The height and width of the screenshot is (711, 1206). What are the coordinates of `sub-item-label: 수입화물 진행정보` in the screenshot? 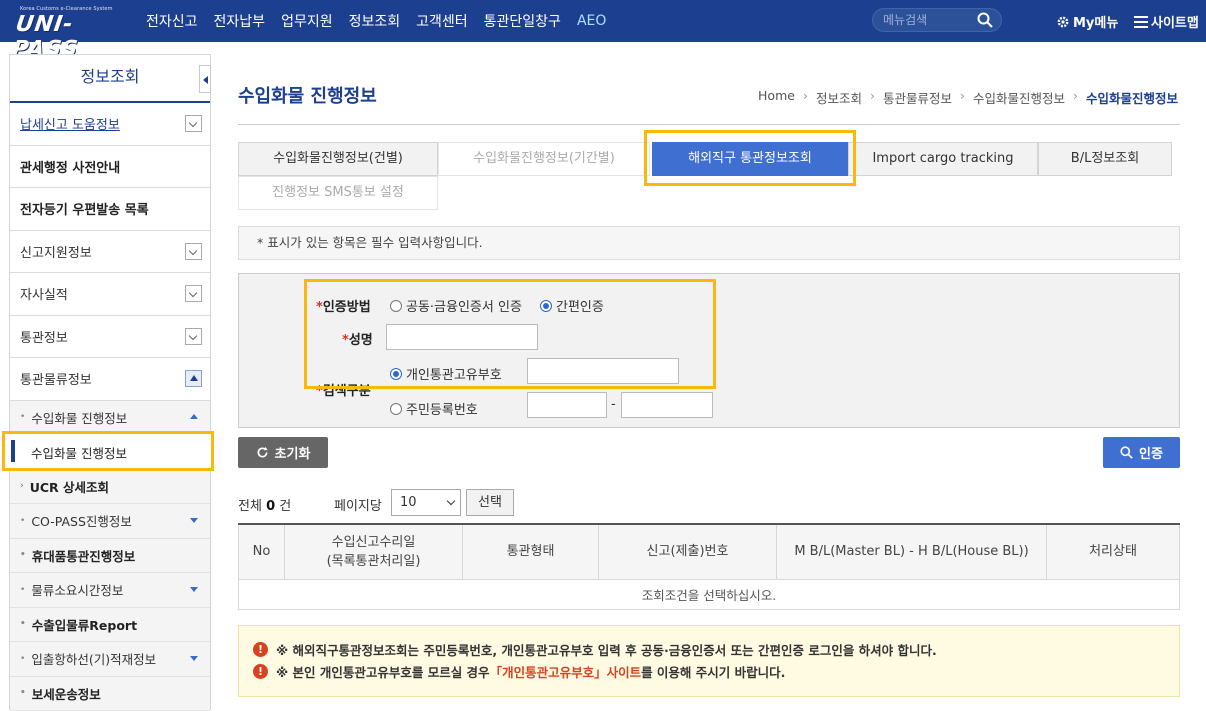 It's located at (79, 417).